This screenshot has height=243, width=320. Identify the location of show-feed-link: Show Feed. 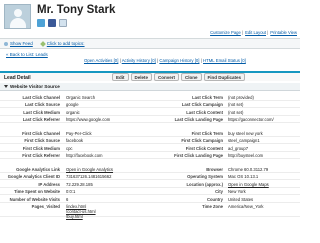
(21, 43).